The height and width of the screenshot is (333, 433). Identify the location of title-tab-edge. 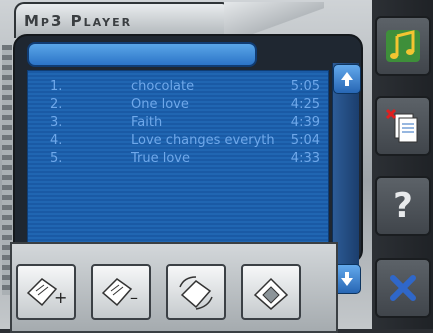
(274, 19).